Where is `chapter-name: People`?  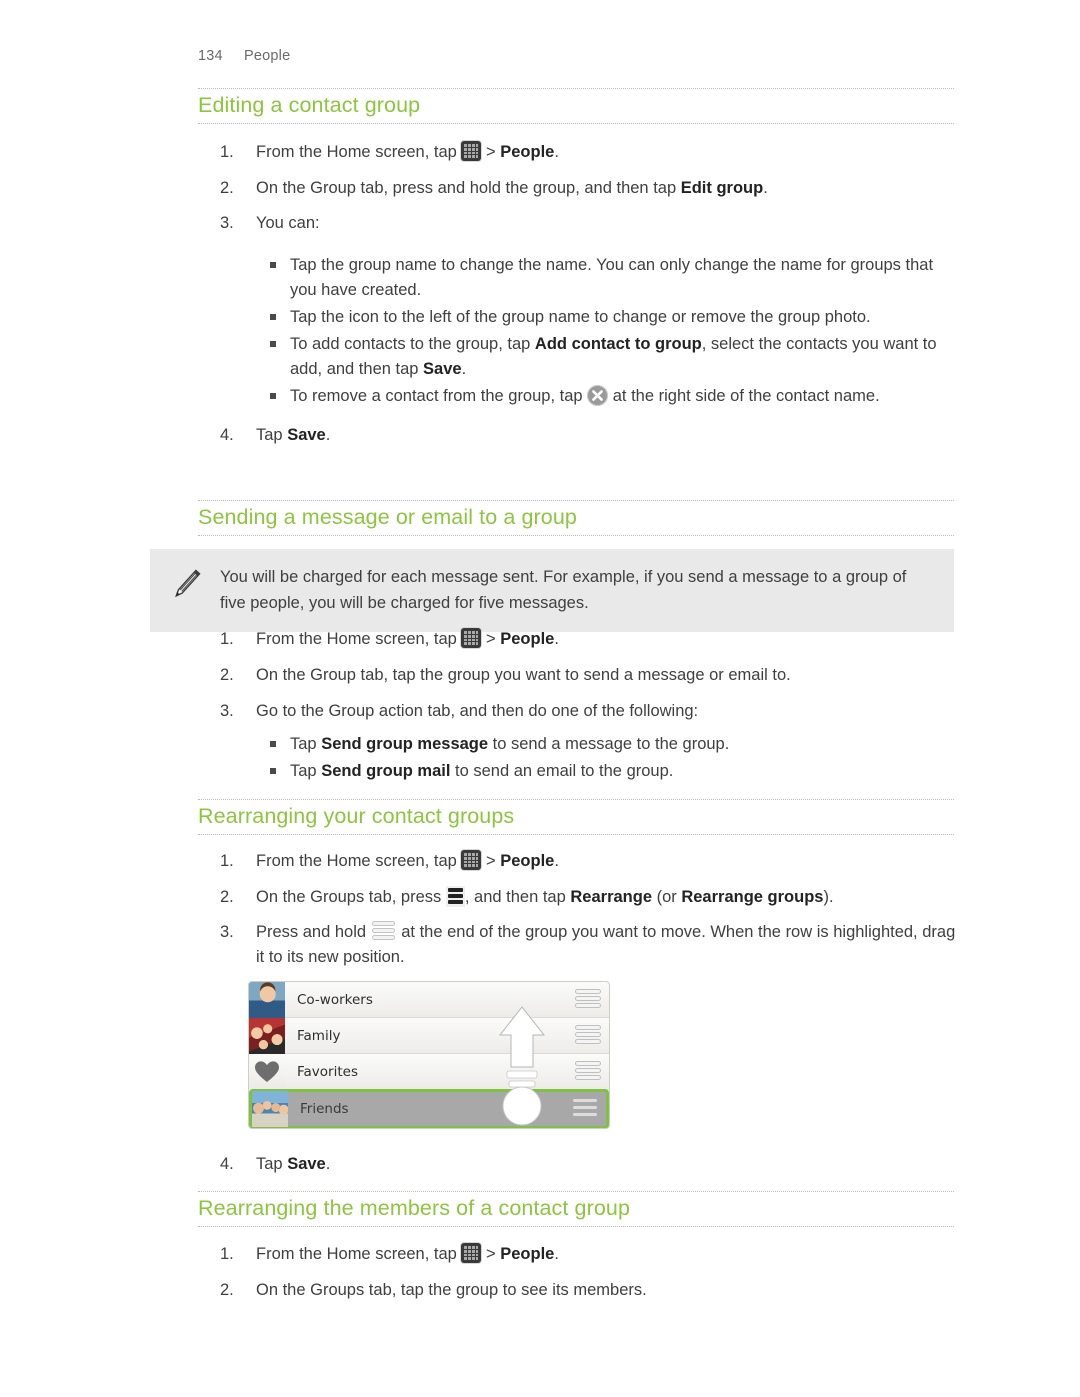
chapter-name: People is located at coordinates (267, 56).